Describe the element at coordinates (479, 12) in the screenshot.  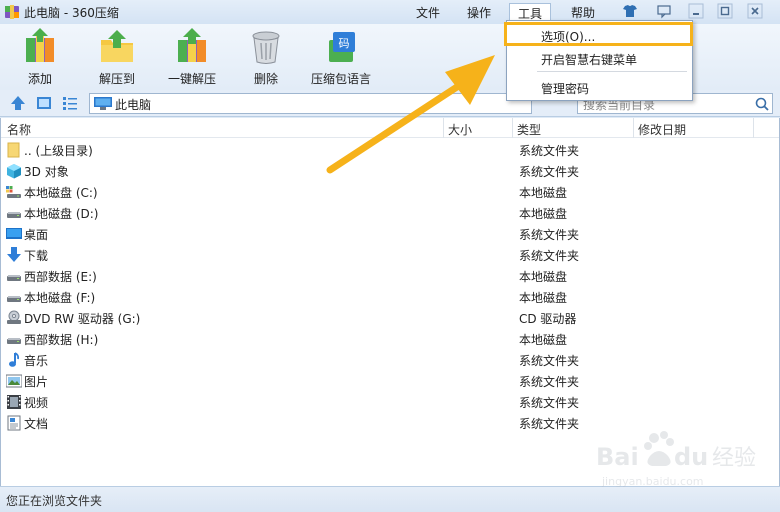
I see `menu-operations: 操作` at that location.